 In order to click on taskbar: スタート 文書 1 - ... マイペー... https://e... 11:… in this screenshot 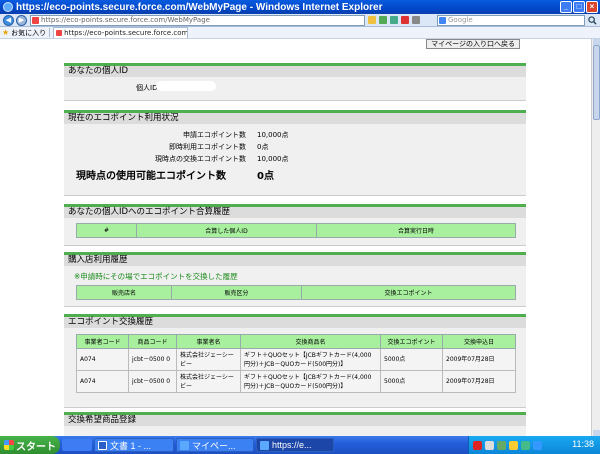, I will do `click(300, 445)`.